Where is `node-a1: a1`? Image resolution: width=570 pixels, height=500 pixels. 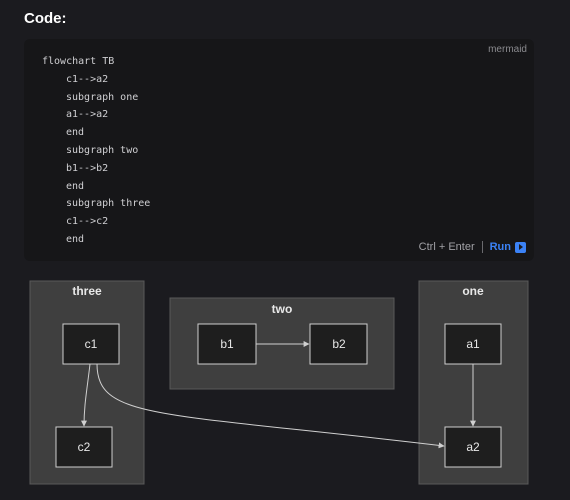 node-a1: a1 is located at coordinates (473, 344).